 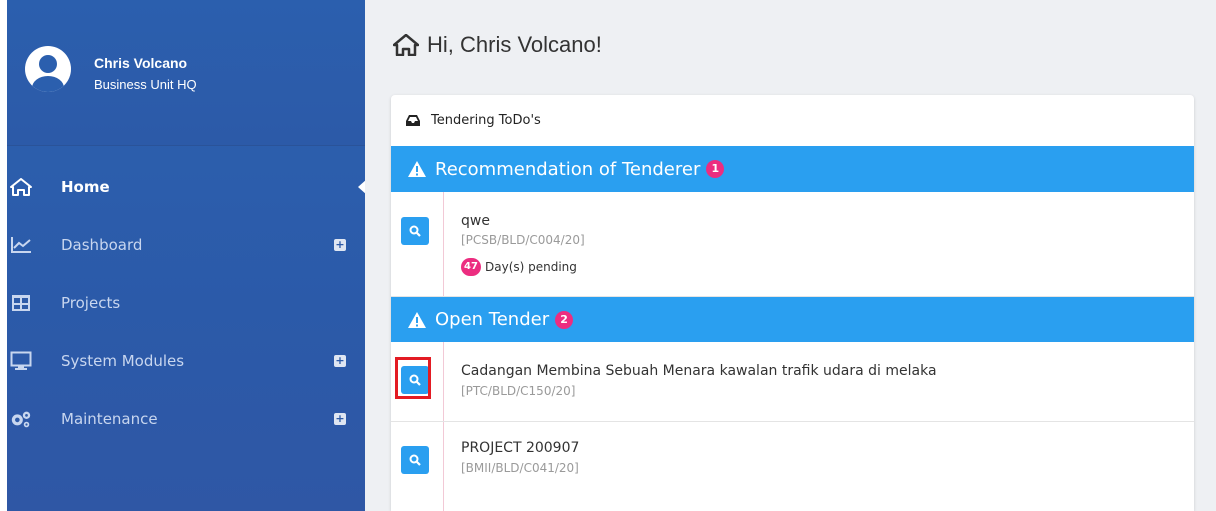 I want to click on card-title: Tendering ToDo's, so click(x=486, y=120).